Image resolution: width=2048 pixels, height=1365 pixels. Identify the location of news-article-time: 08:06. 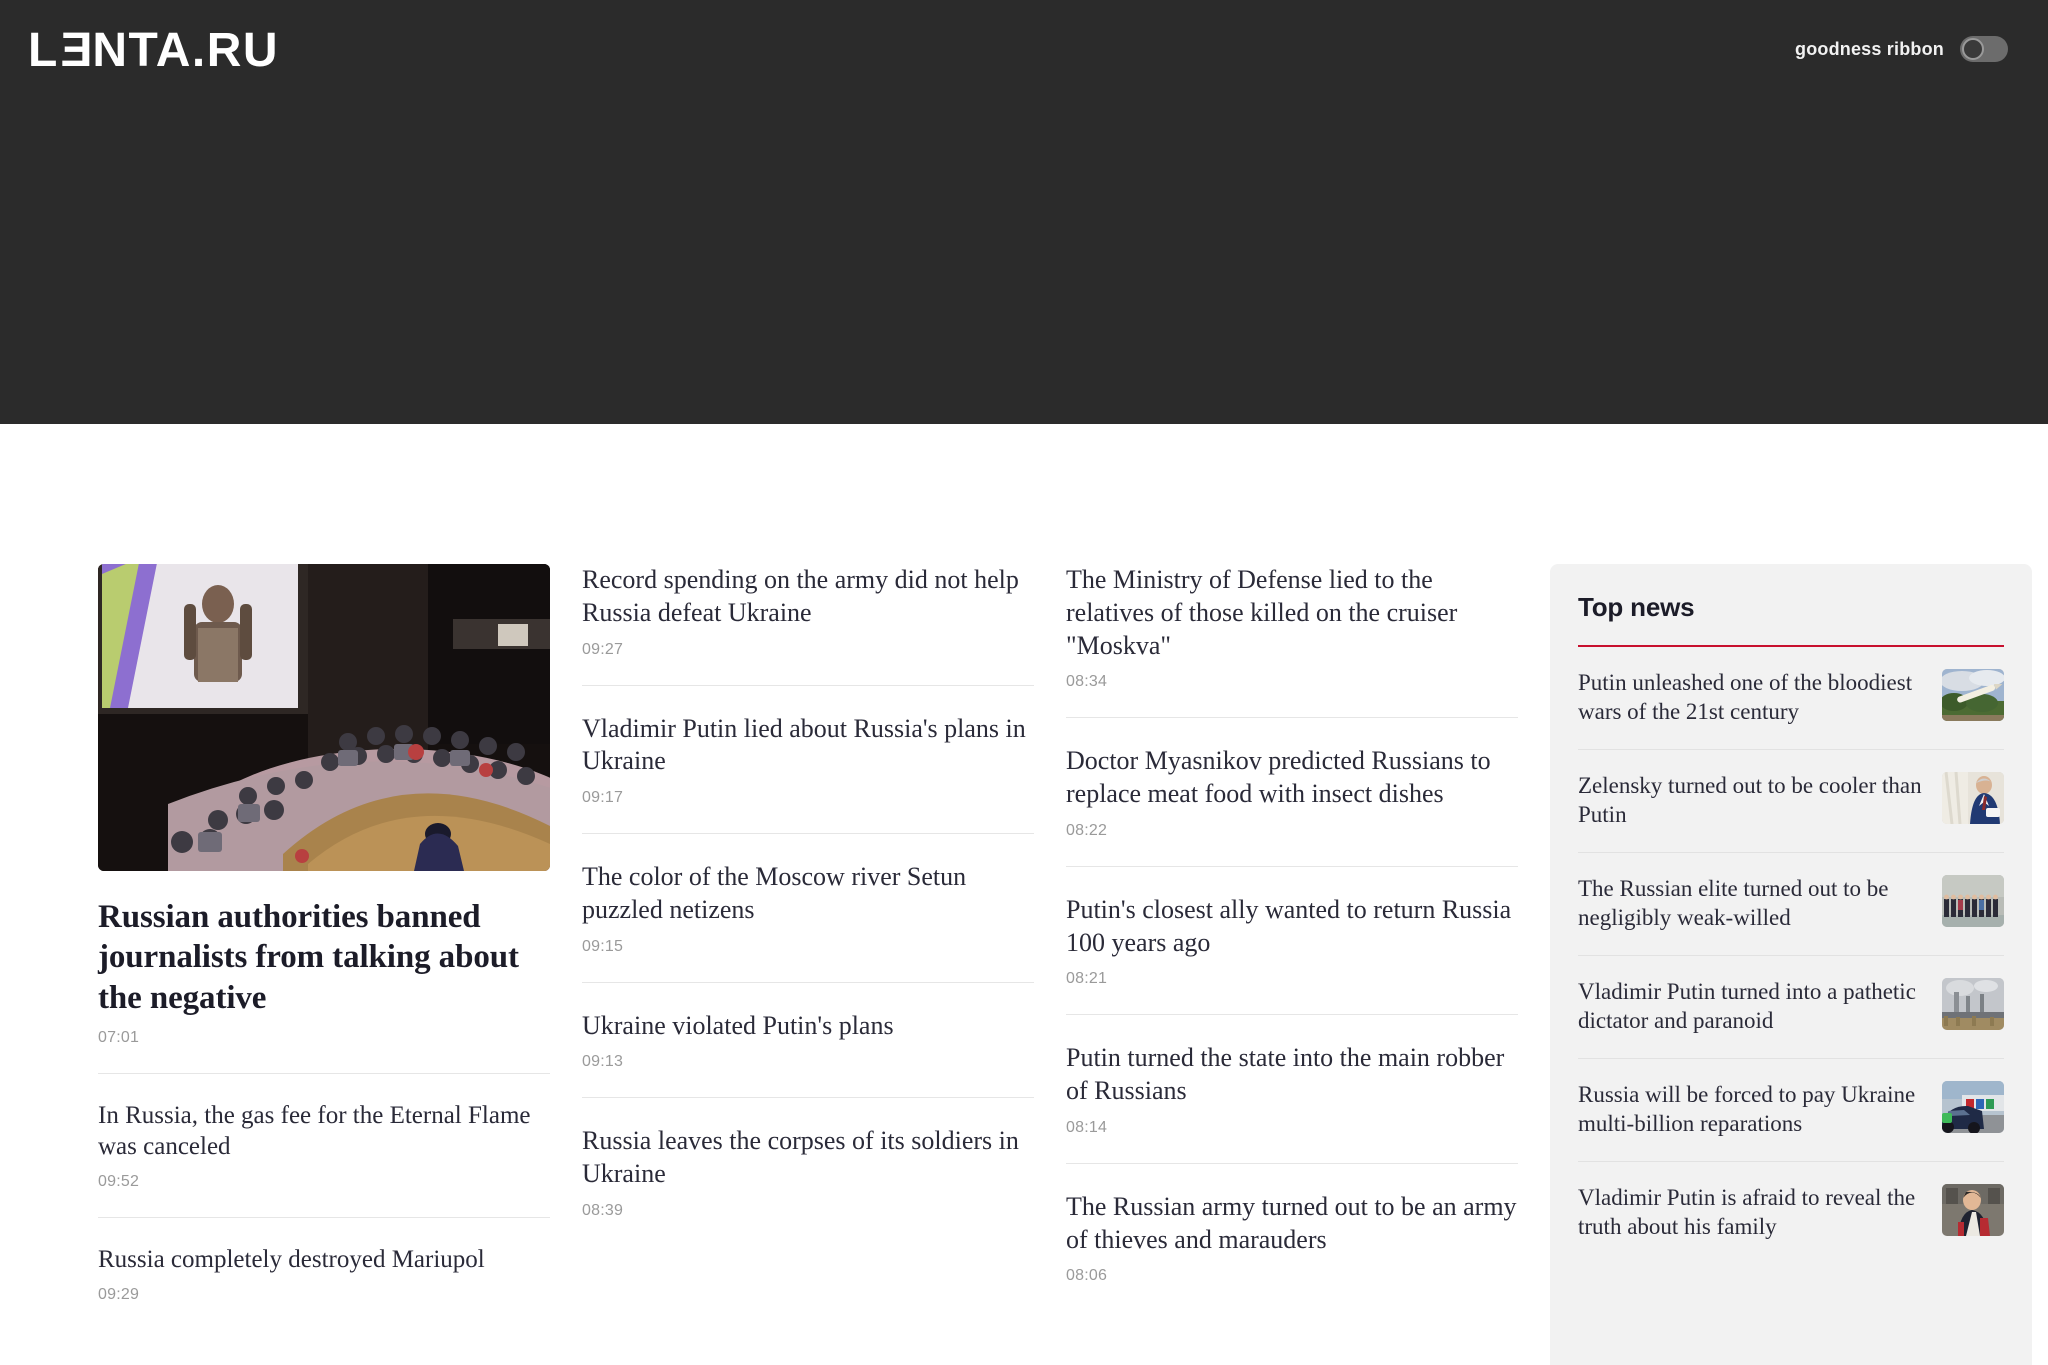
(1087, 1276).